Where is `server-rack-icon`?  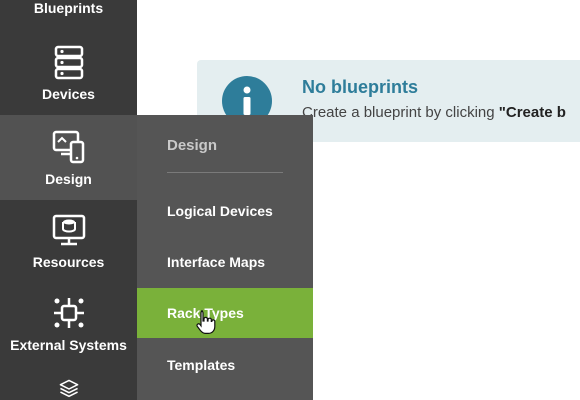
server-rack-icon is located at coordinates (68, 62).